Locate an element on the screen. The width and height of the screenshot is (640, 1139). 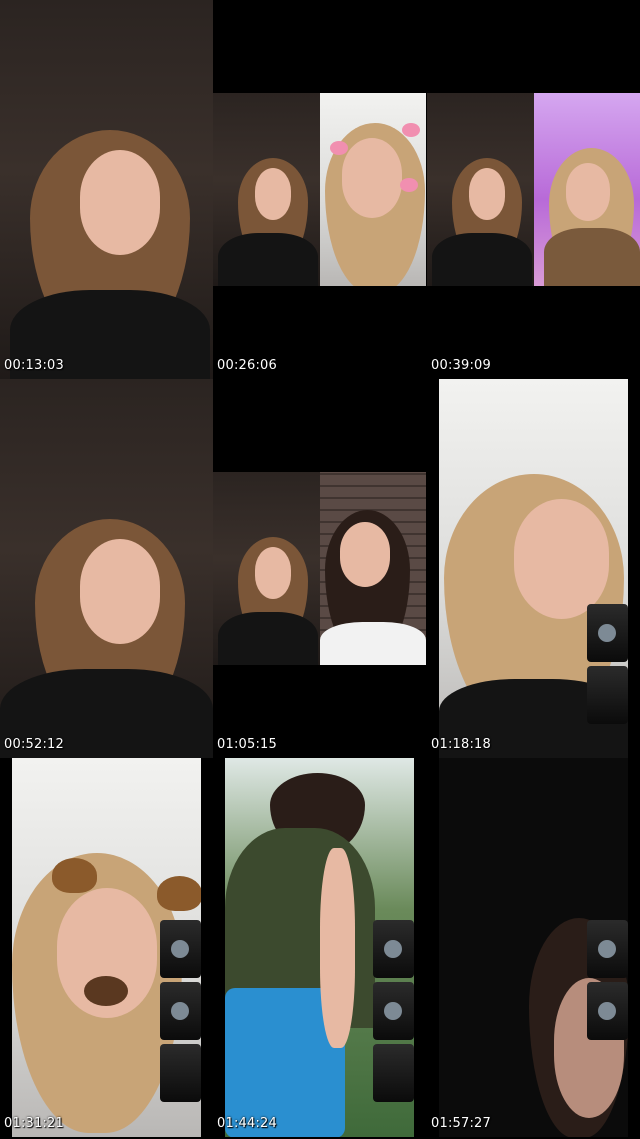
timestamp: 01:05:15 is located at coordinates (247, 744).